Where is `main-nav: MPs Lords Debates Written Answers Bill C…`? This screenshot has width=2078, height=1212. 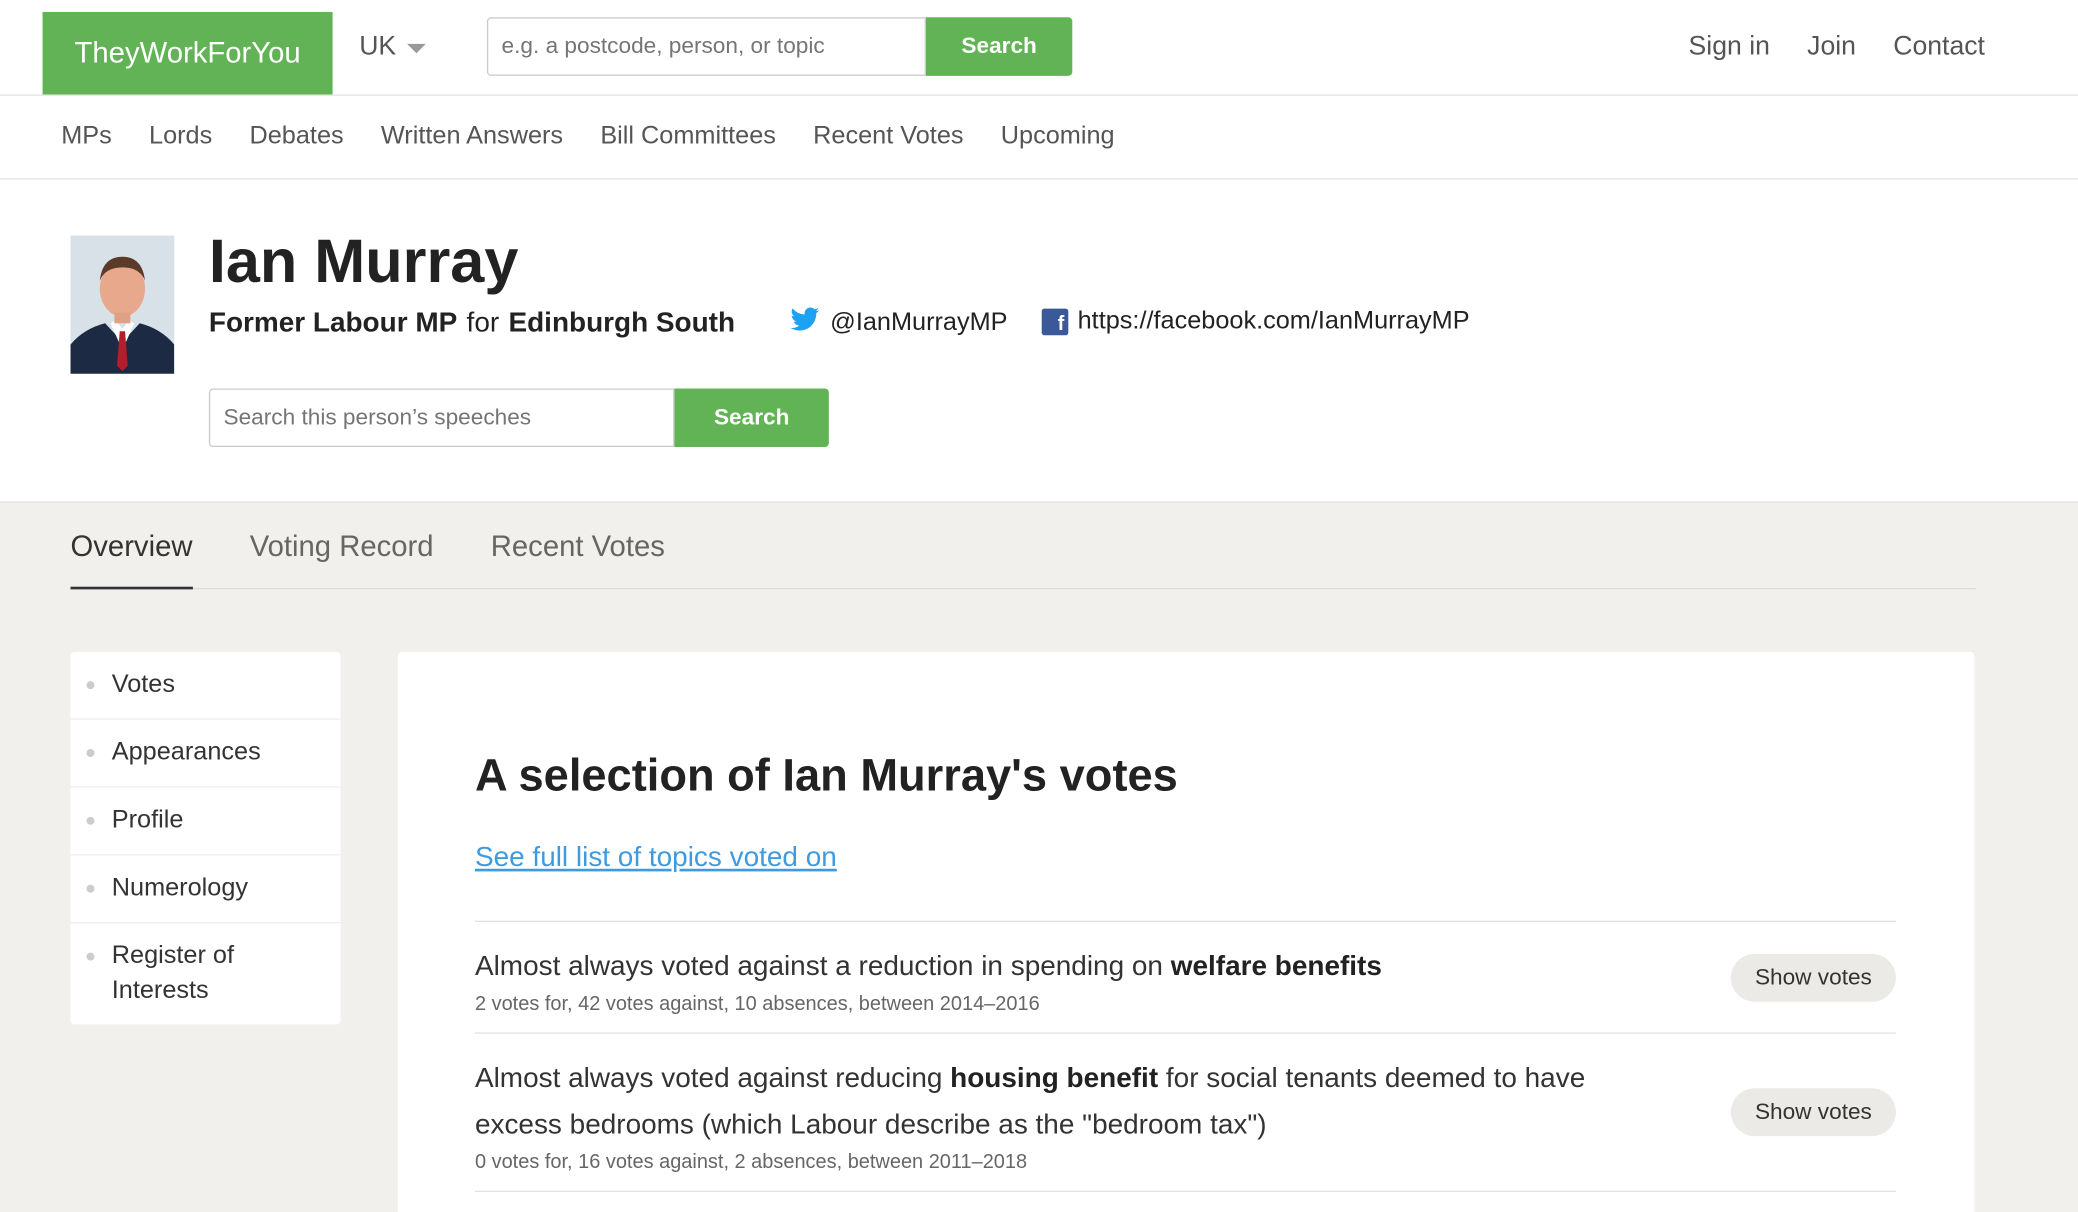
main-nav: MPs Lords Debates Written Answers Bill C… is located at coordinates (1039, 138).